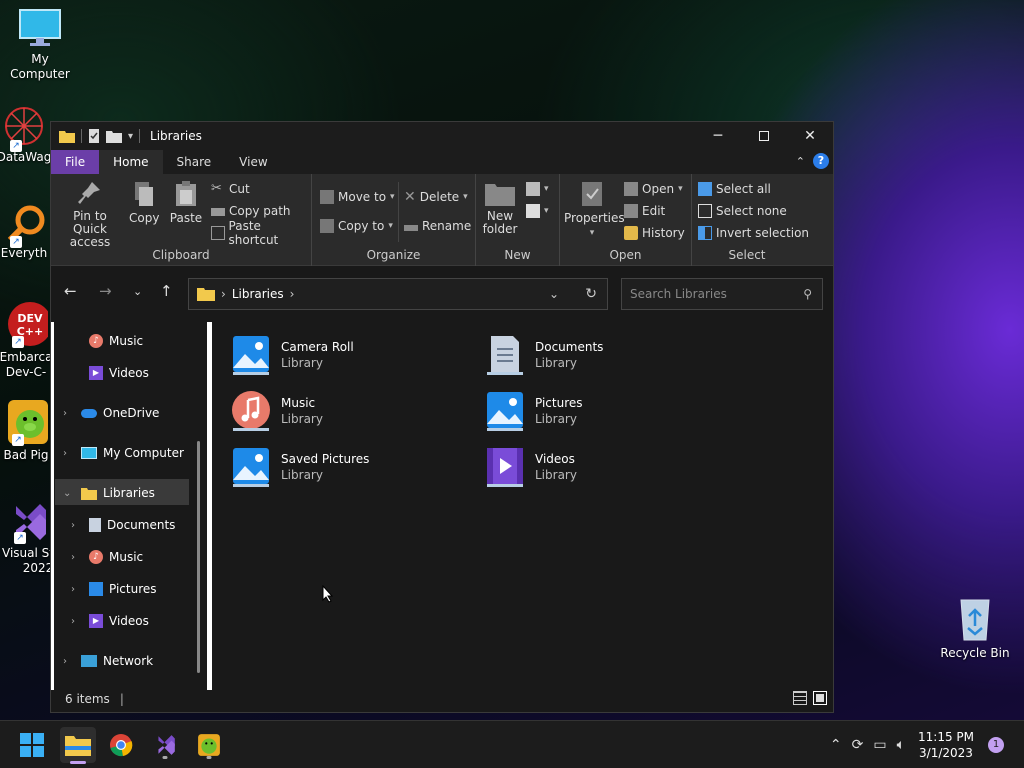 This screenshot has height=768, width=1024. What do you see at coordinates (194, 162) in the screenshot?
I see `tab-share: Share` at bounding box center [194, 162].